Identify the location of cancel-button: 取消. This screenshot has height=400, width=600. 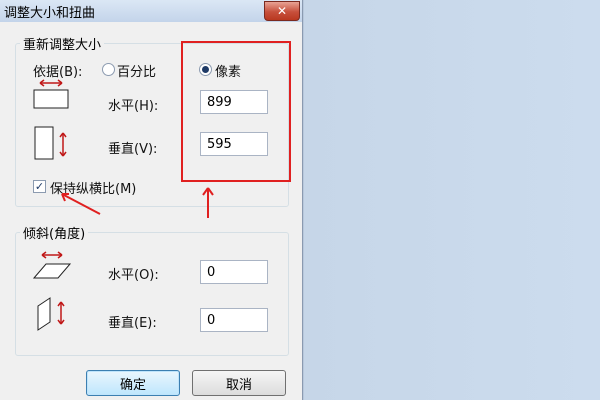
(239, 383).